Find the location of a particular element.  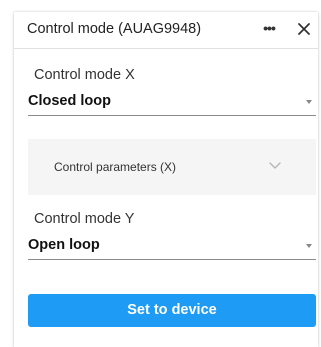

control-parameters-x-expander: Control parameters (X) is located at coordinates (172, 167).